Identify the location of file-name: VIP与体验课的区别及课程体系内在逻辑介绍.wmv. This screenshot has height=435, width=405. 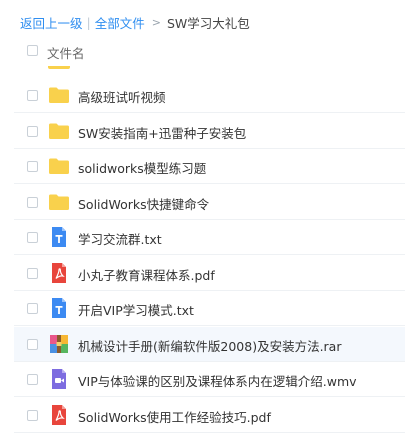
(217, 380).